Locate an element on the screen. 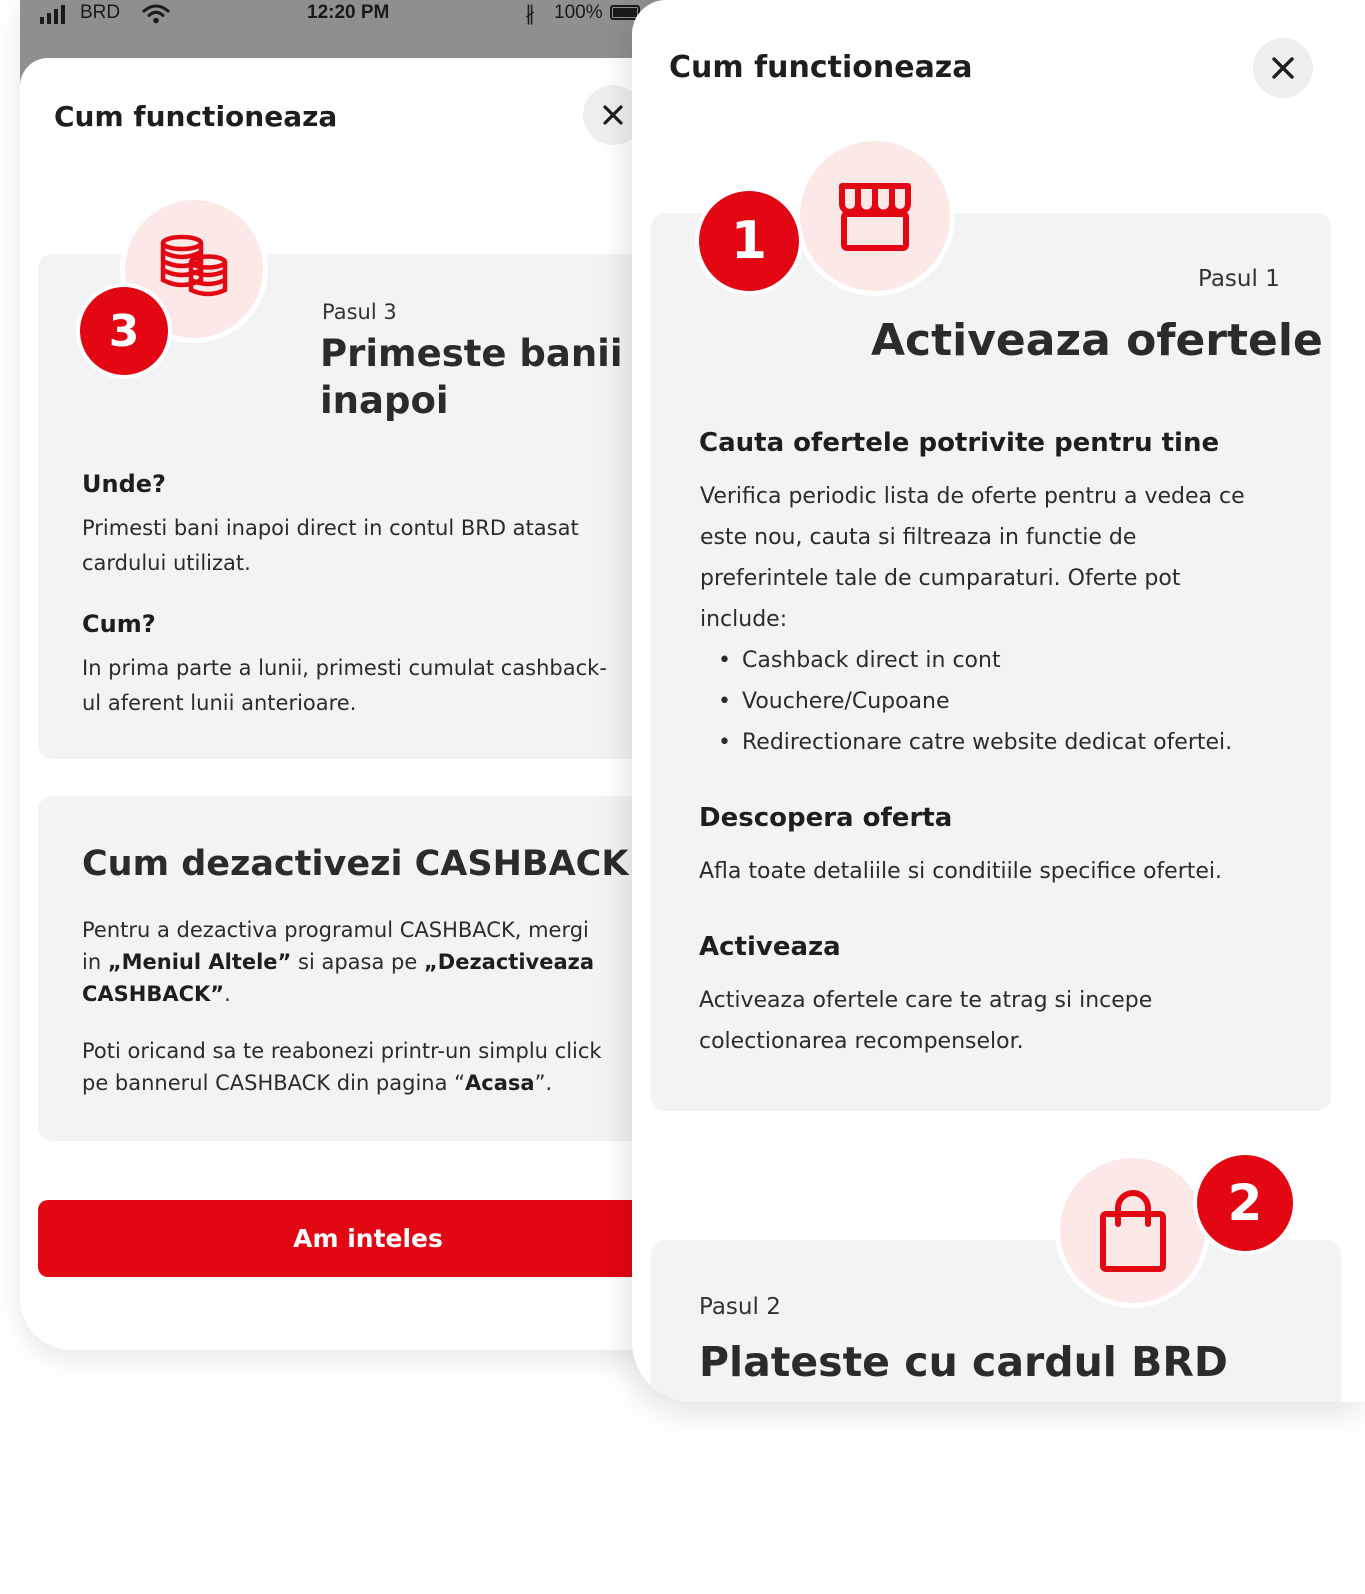  where-heading: Unde? is located at coordinates (124, 484).